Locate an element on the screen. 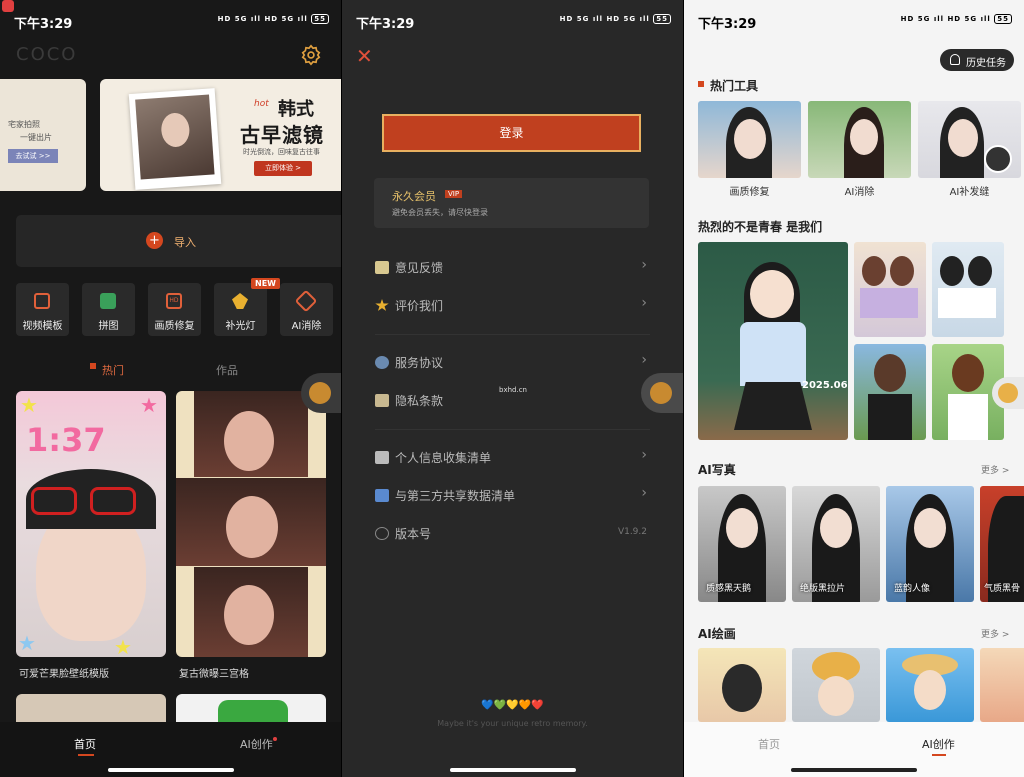  banner-title1: 韩式 is located at coordinates (296, 109).